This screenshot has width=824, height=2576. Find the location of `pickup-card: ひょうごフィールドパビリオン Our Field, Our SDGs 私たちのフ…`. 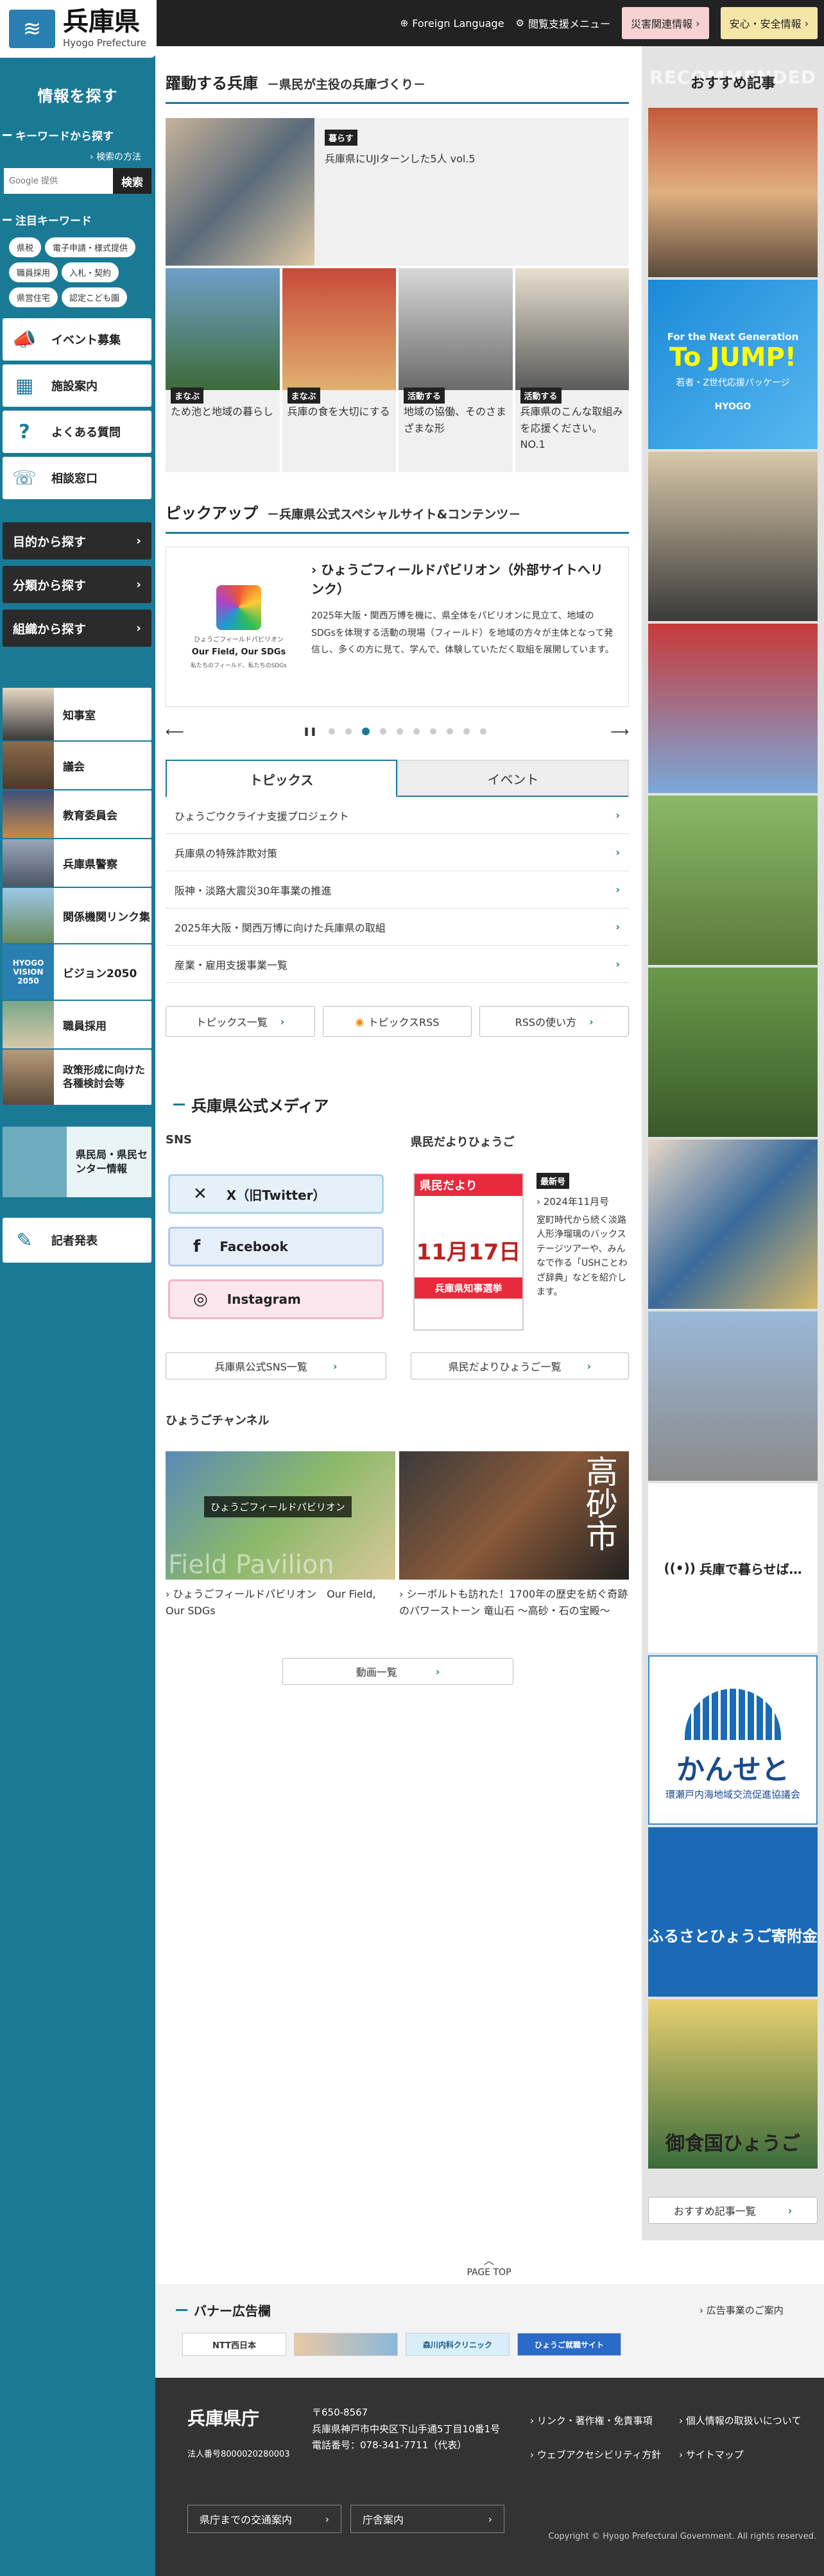

pickup-card: ひょうごフィールドパビリオン Our Field, Our SDGs 私たちのフ… is located at coordinates (397, 627).